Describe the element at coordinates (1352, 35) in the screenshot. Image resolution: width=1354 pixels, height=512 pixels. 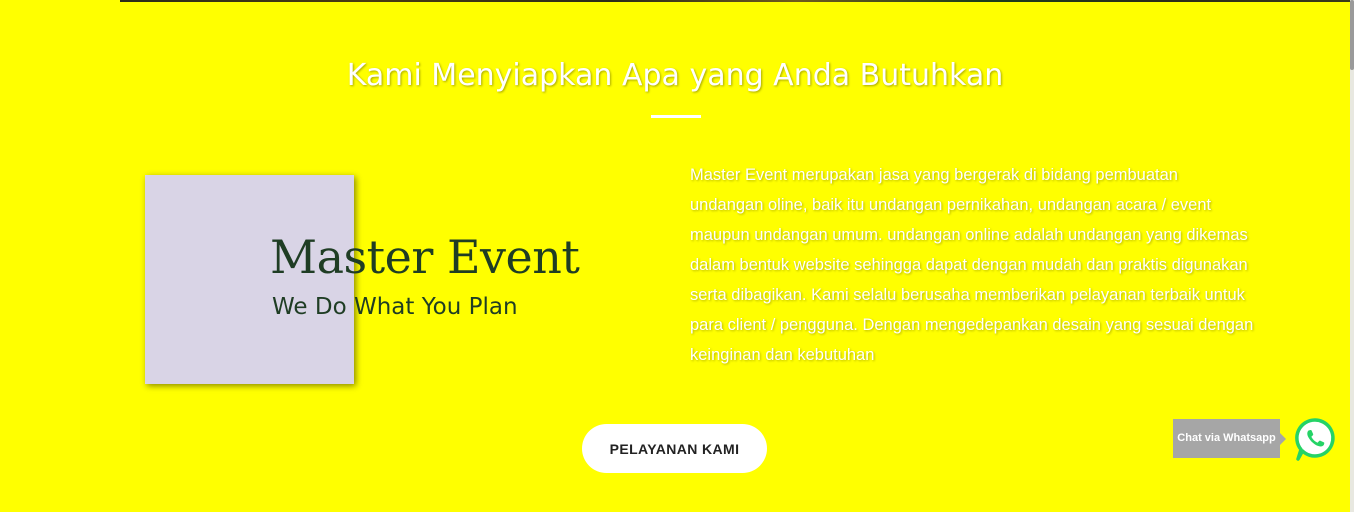
I see `scrollbar-thumb` at that location.